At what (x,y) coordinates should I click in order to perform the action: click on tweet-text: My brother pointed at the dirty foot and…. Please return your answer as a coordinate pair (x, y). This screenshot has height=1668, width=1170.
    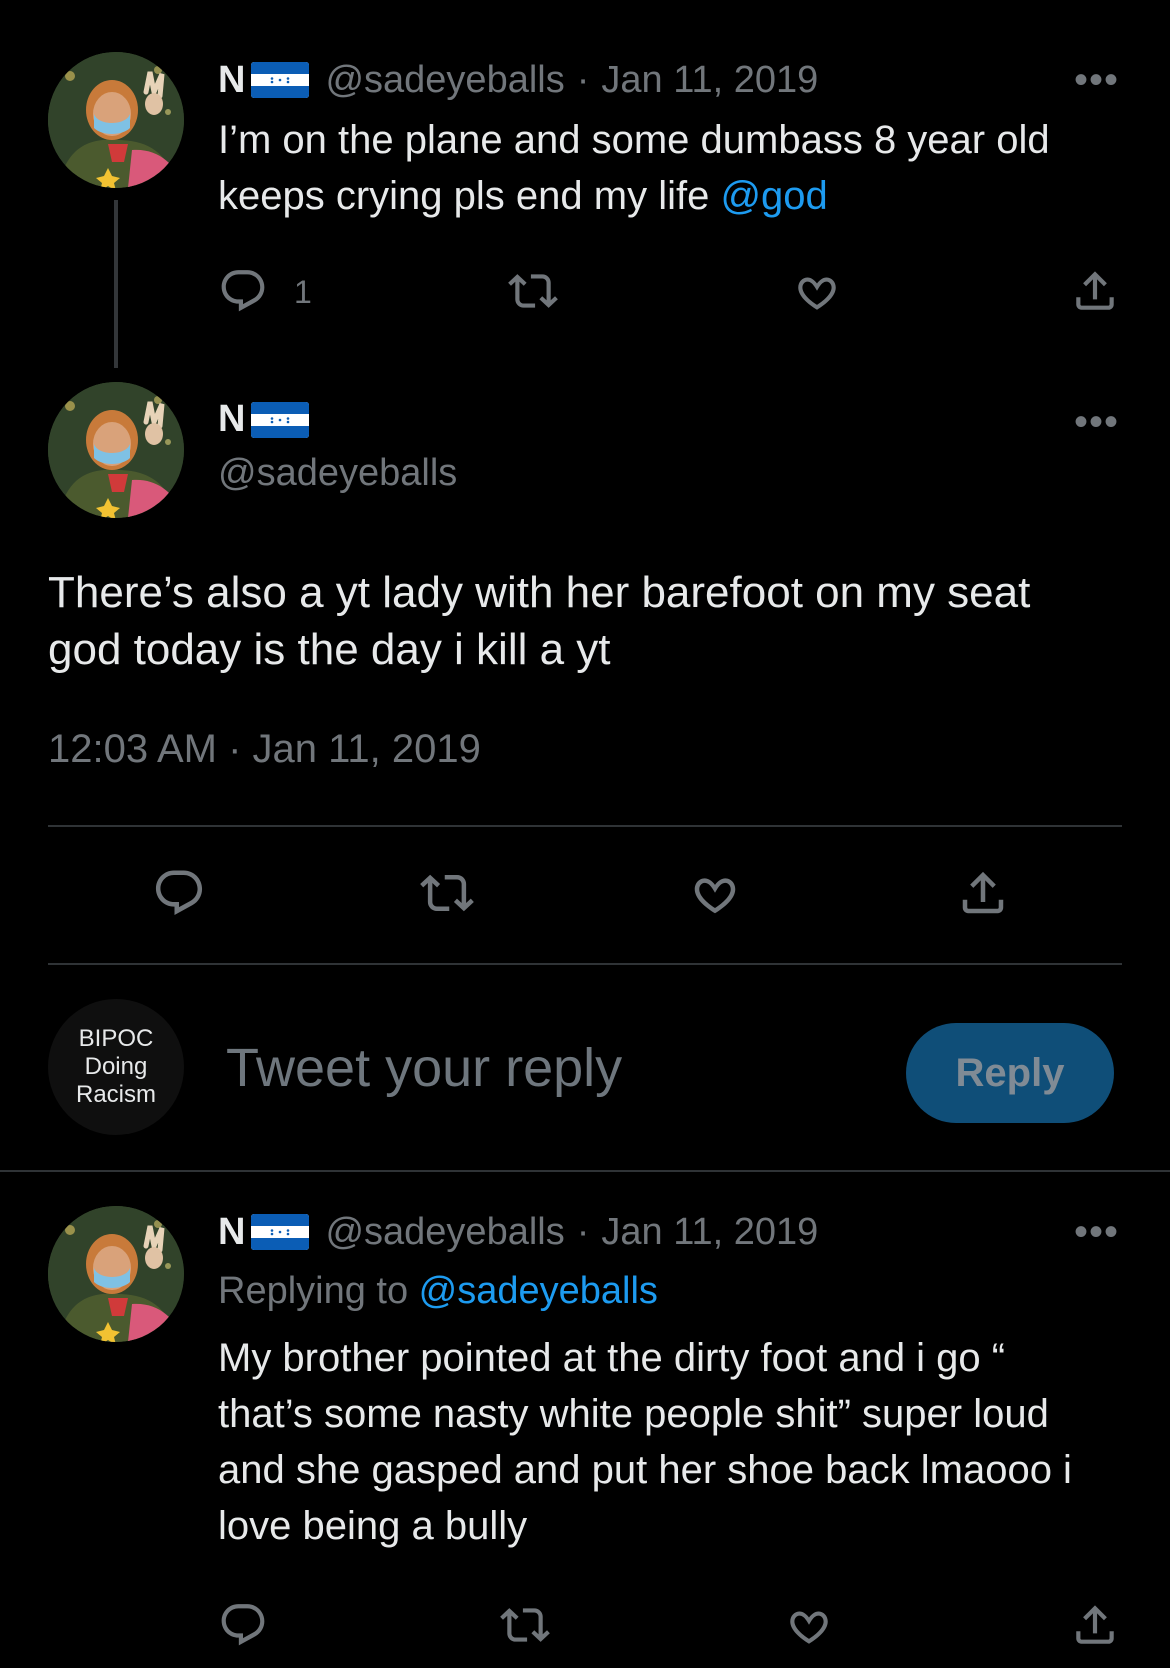
    Looking at the image, I should click on (645, 1442).